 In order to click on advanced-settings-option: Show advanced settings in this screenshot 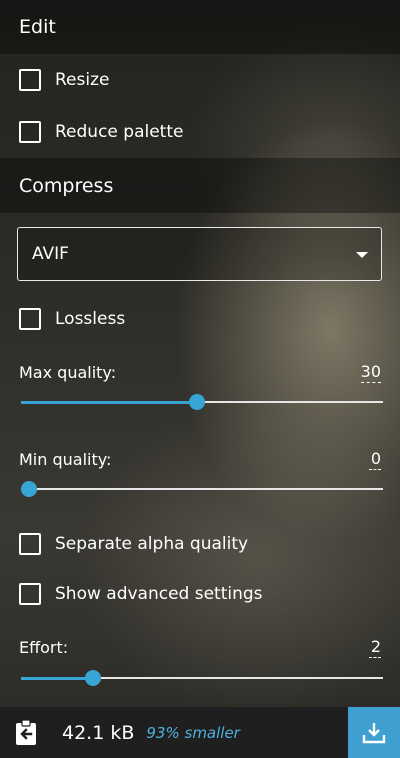, I will do `click(141, 594)`.